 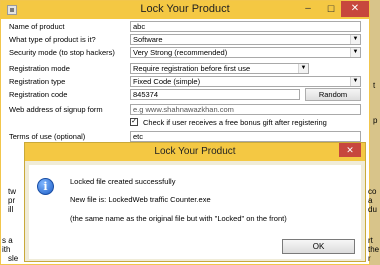 I want to click on bg-text-fragment: pr, so click(x=12, y=200).